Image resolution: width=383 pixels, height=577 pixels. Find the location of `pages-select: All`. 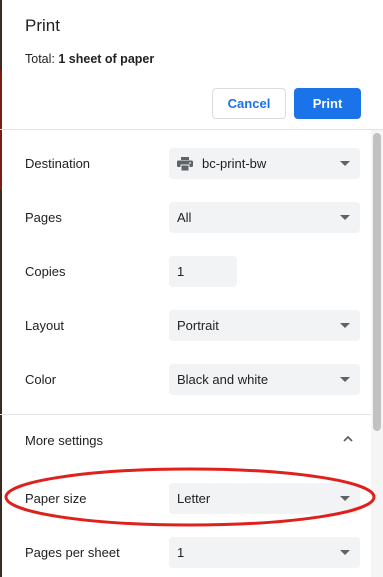

pages-select: All is located at coordinates (264, 217).